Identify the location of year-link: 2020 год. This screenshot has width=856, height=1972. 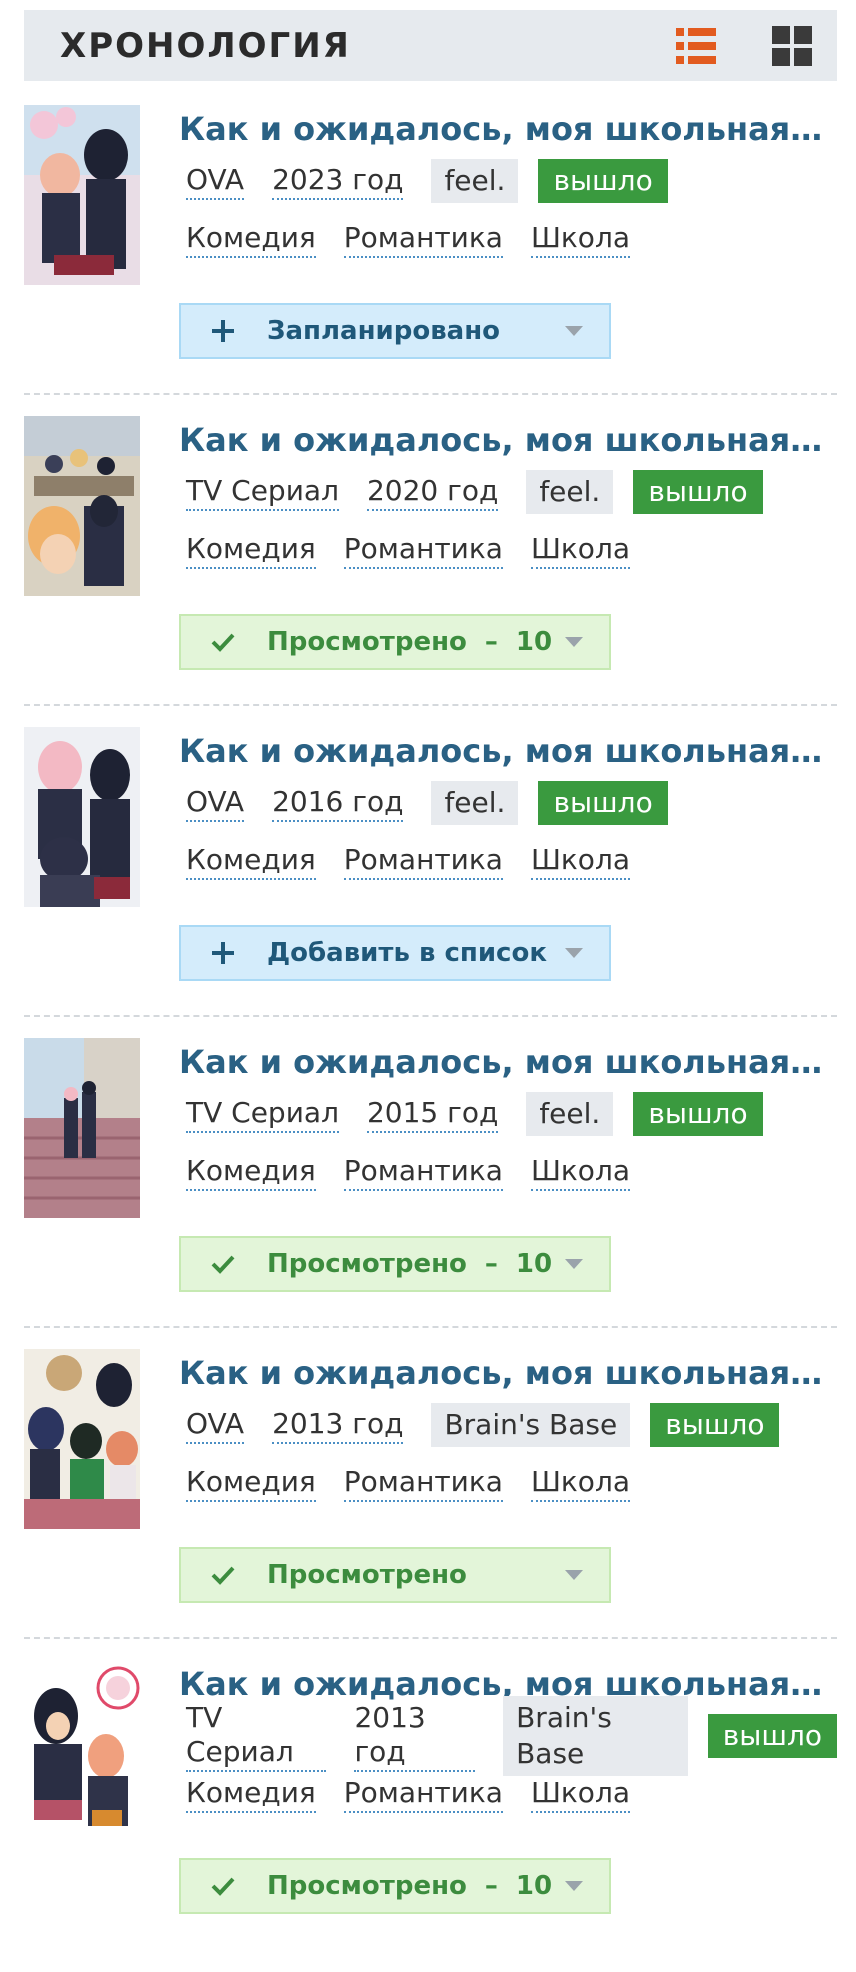
(432, 492).